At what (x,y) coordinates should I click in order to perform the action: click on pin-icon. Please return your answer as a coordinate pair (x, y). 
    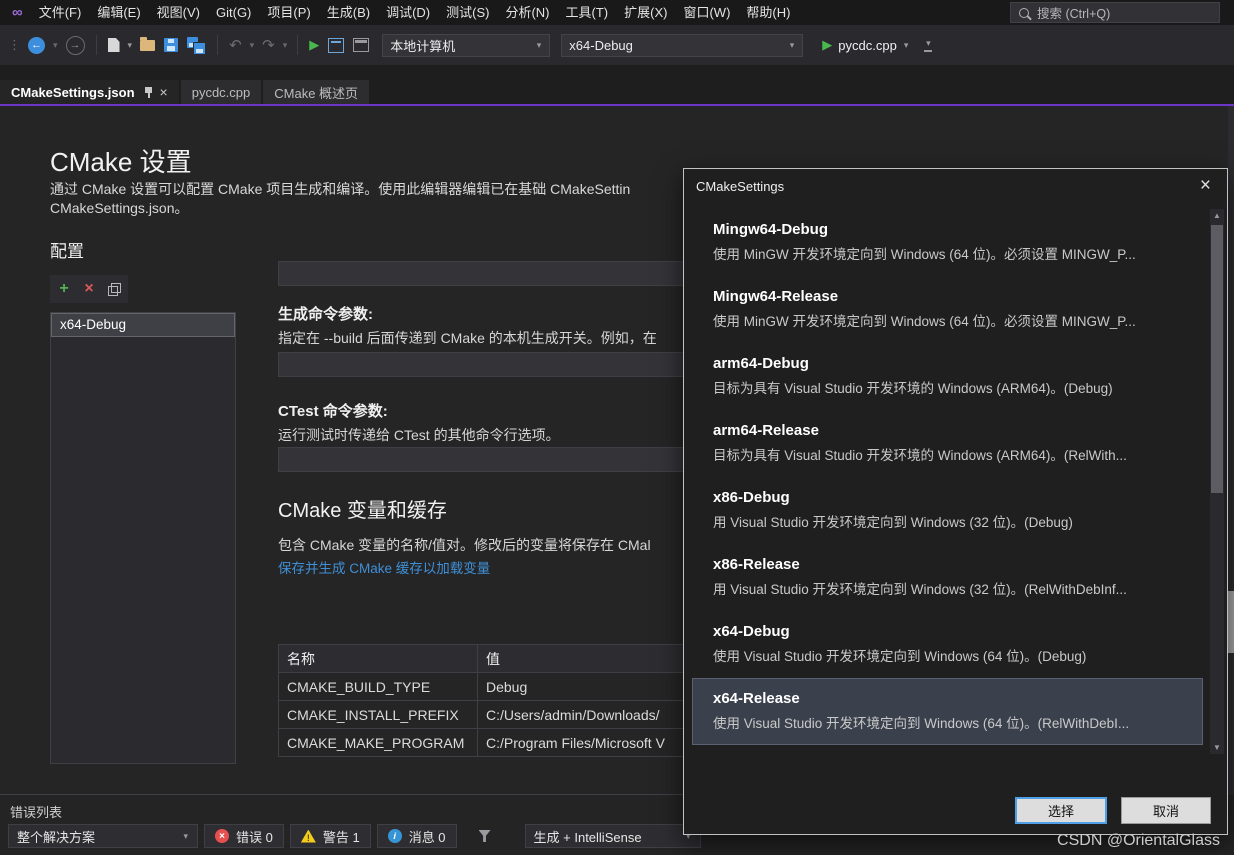
    Looking at the image, I should click on (148, 92).